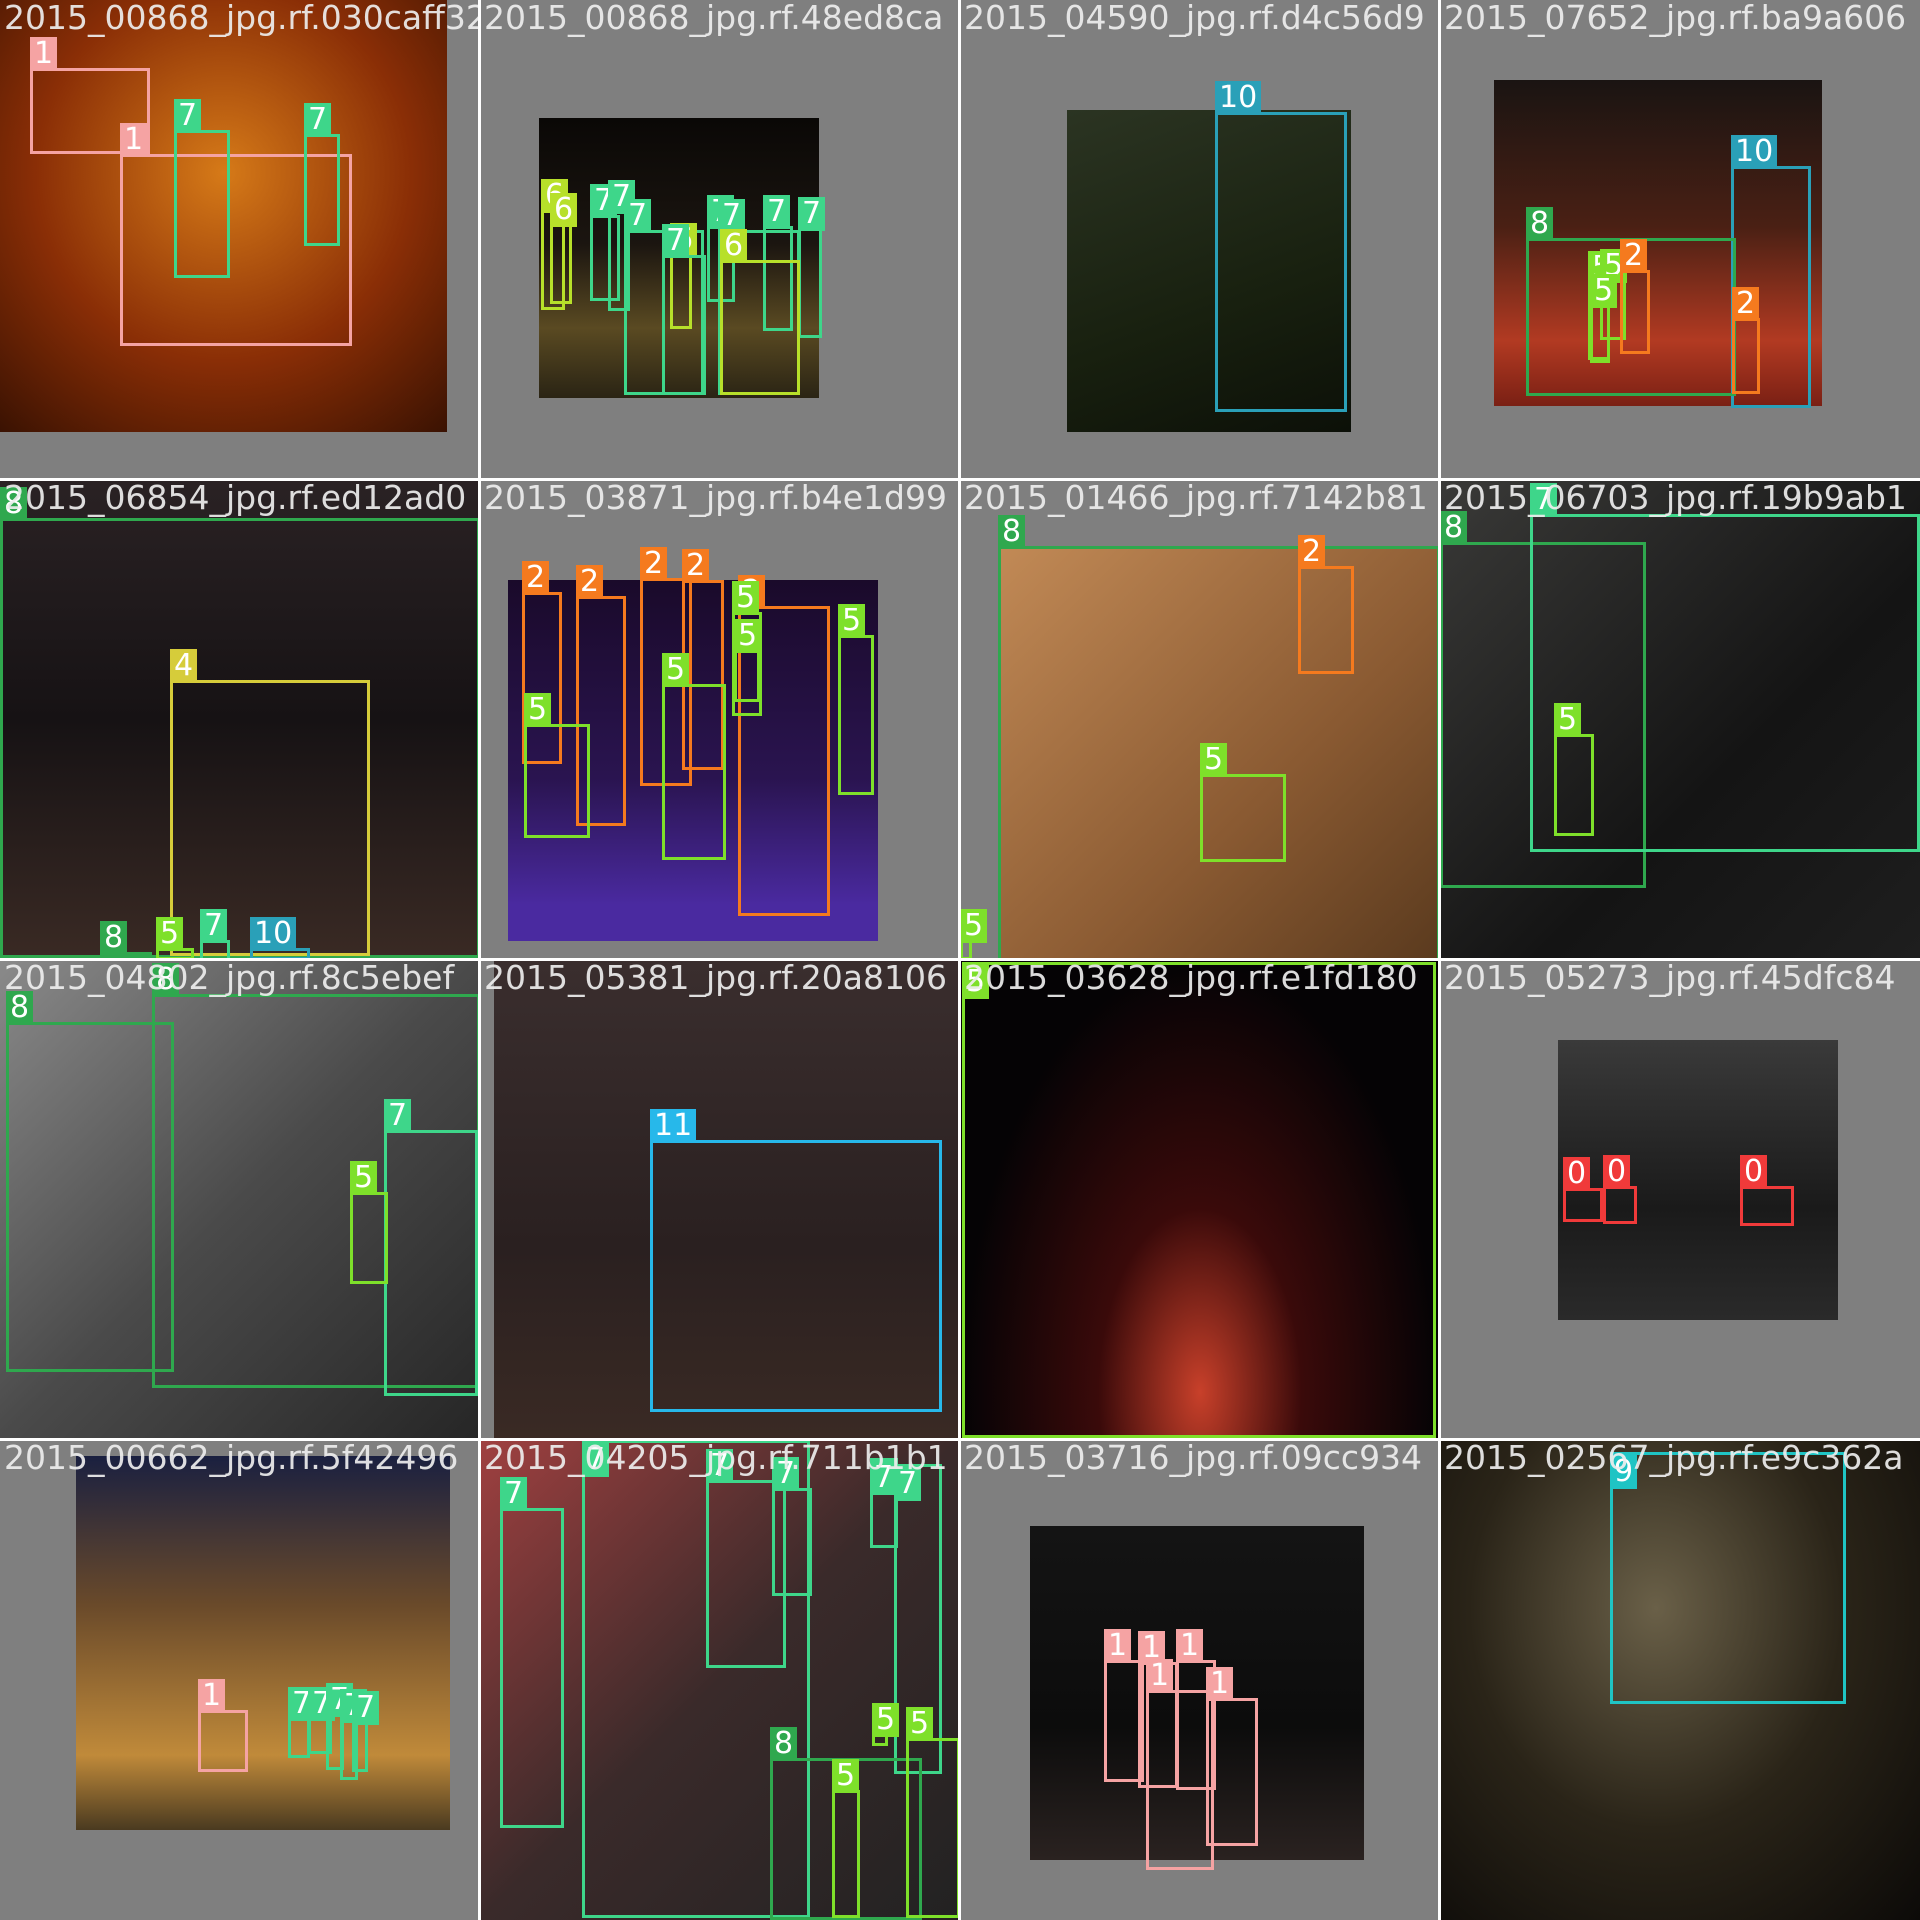  Describe the element at coordinates (720, 240) in the screenshot. I see `mosaic-tile: 2015_00868_jpg.rf.48ed8ca667776777776` at that location.